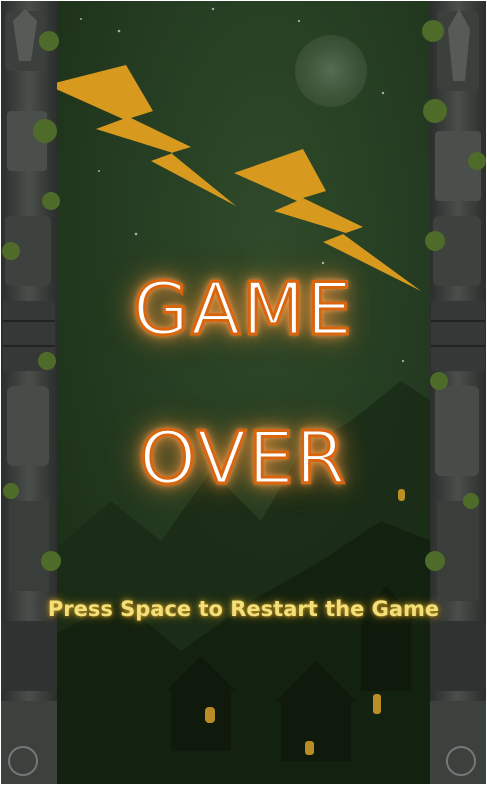 Image resolution: width=487 pixels, height=785 pixels. What do you see at coordinates (243, 609) in the screenshot?
I see `restart-hint: Press Space to Restart the Game` at bounding box center [243, 609].